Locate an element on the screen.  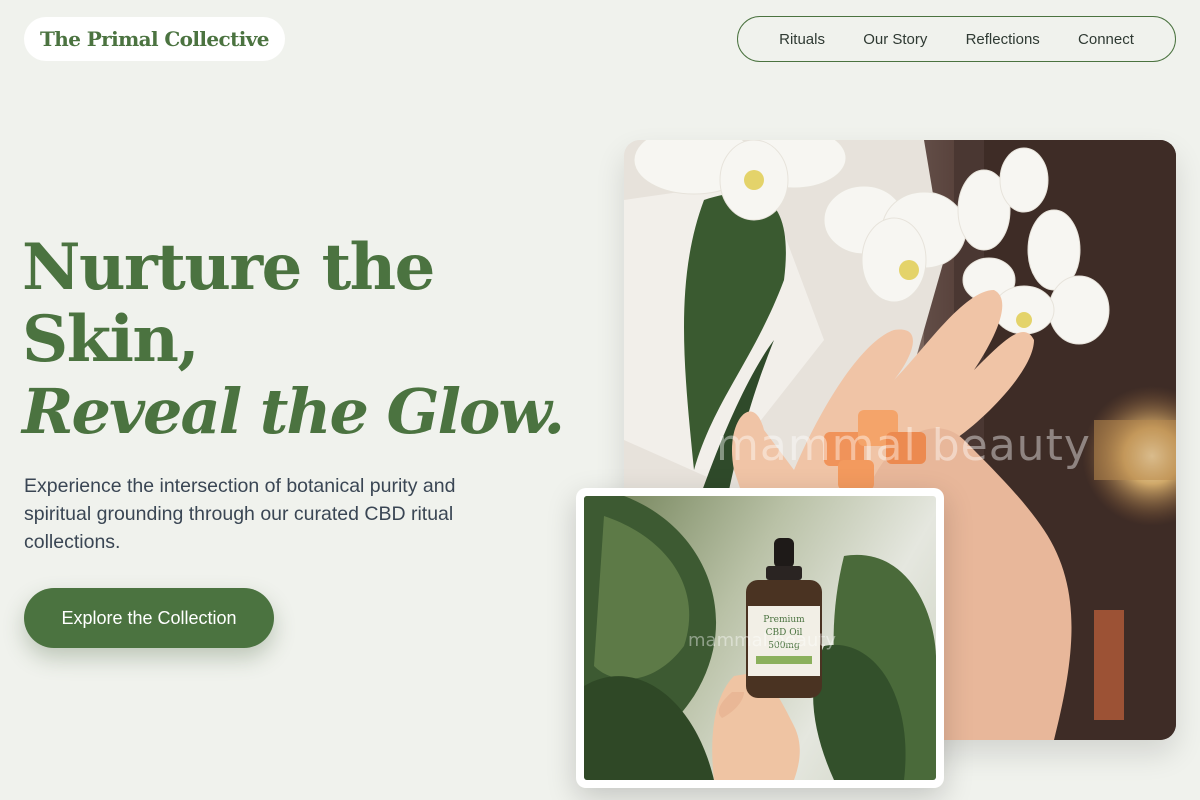
image-watermark: mammal beauty is located at coordinates (903, 445).